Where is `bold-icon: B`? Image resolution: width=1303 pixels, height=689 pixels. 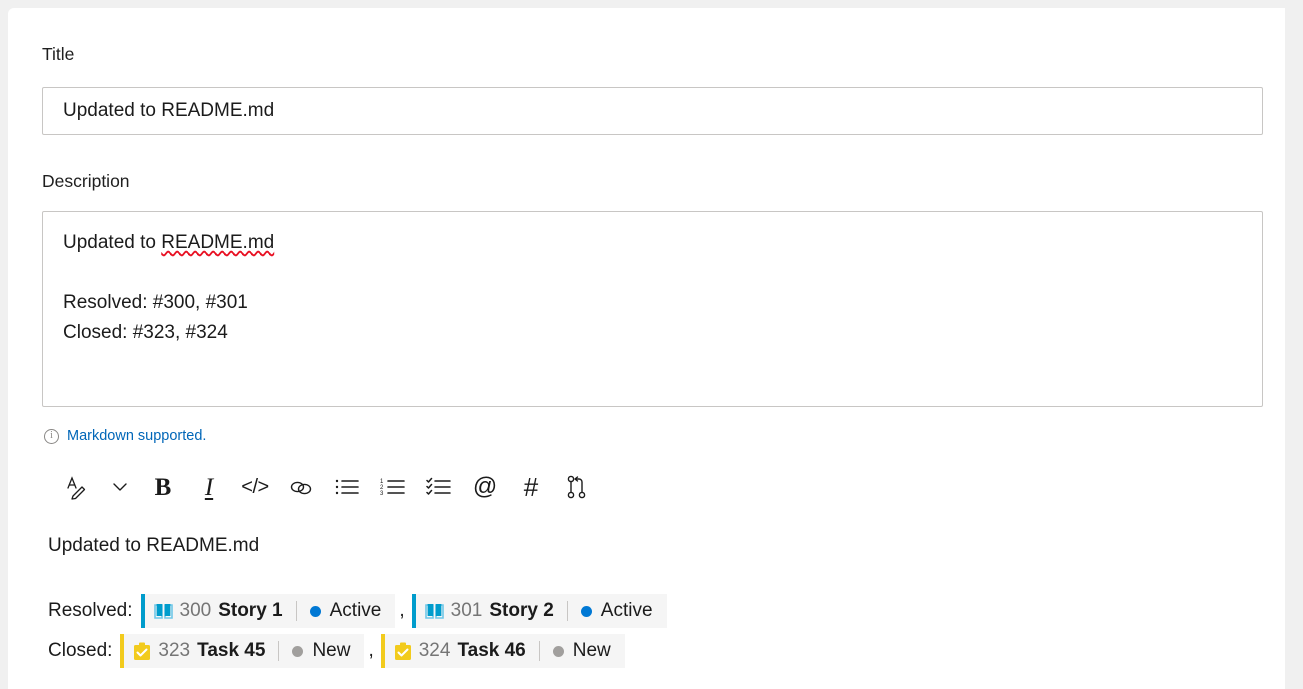
bold-icon: B is located at coordinates (163, 487).